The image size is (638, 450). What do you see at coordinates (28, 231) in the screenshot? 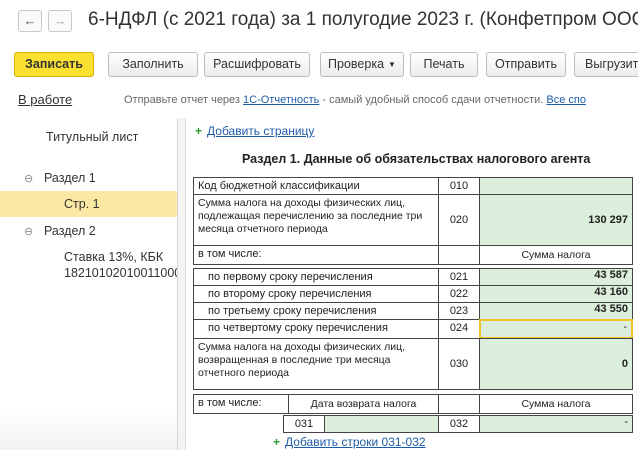
I see `collapse-section2-icon: ⊖` at bounding box center [28, 231].